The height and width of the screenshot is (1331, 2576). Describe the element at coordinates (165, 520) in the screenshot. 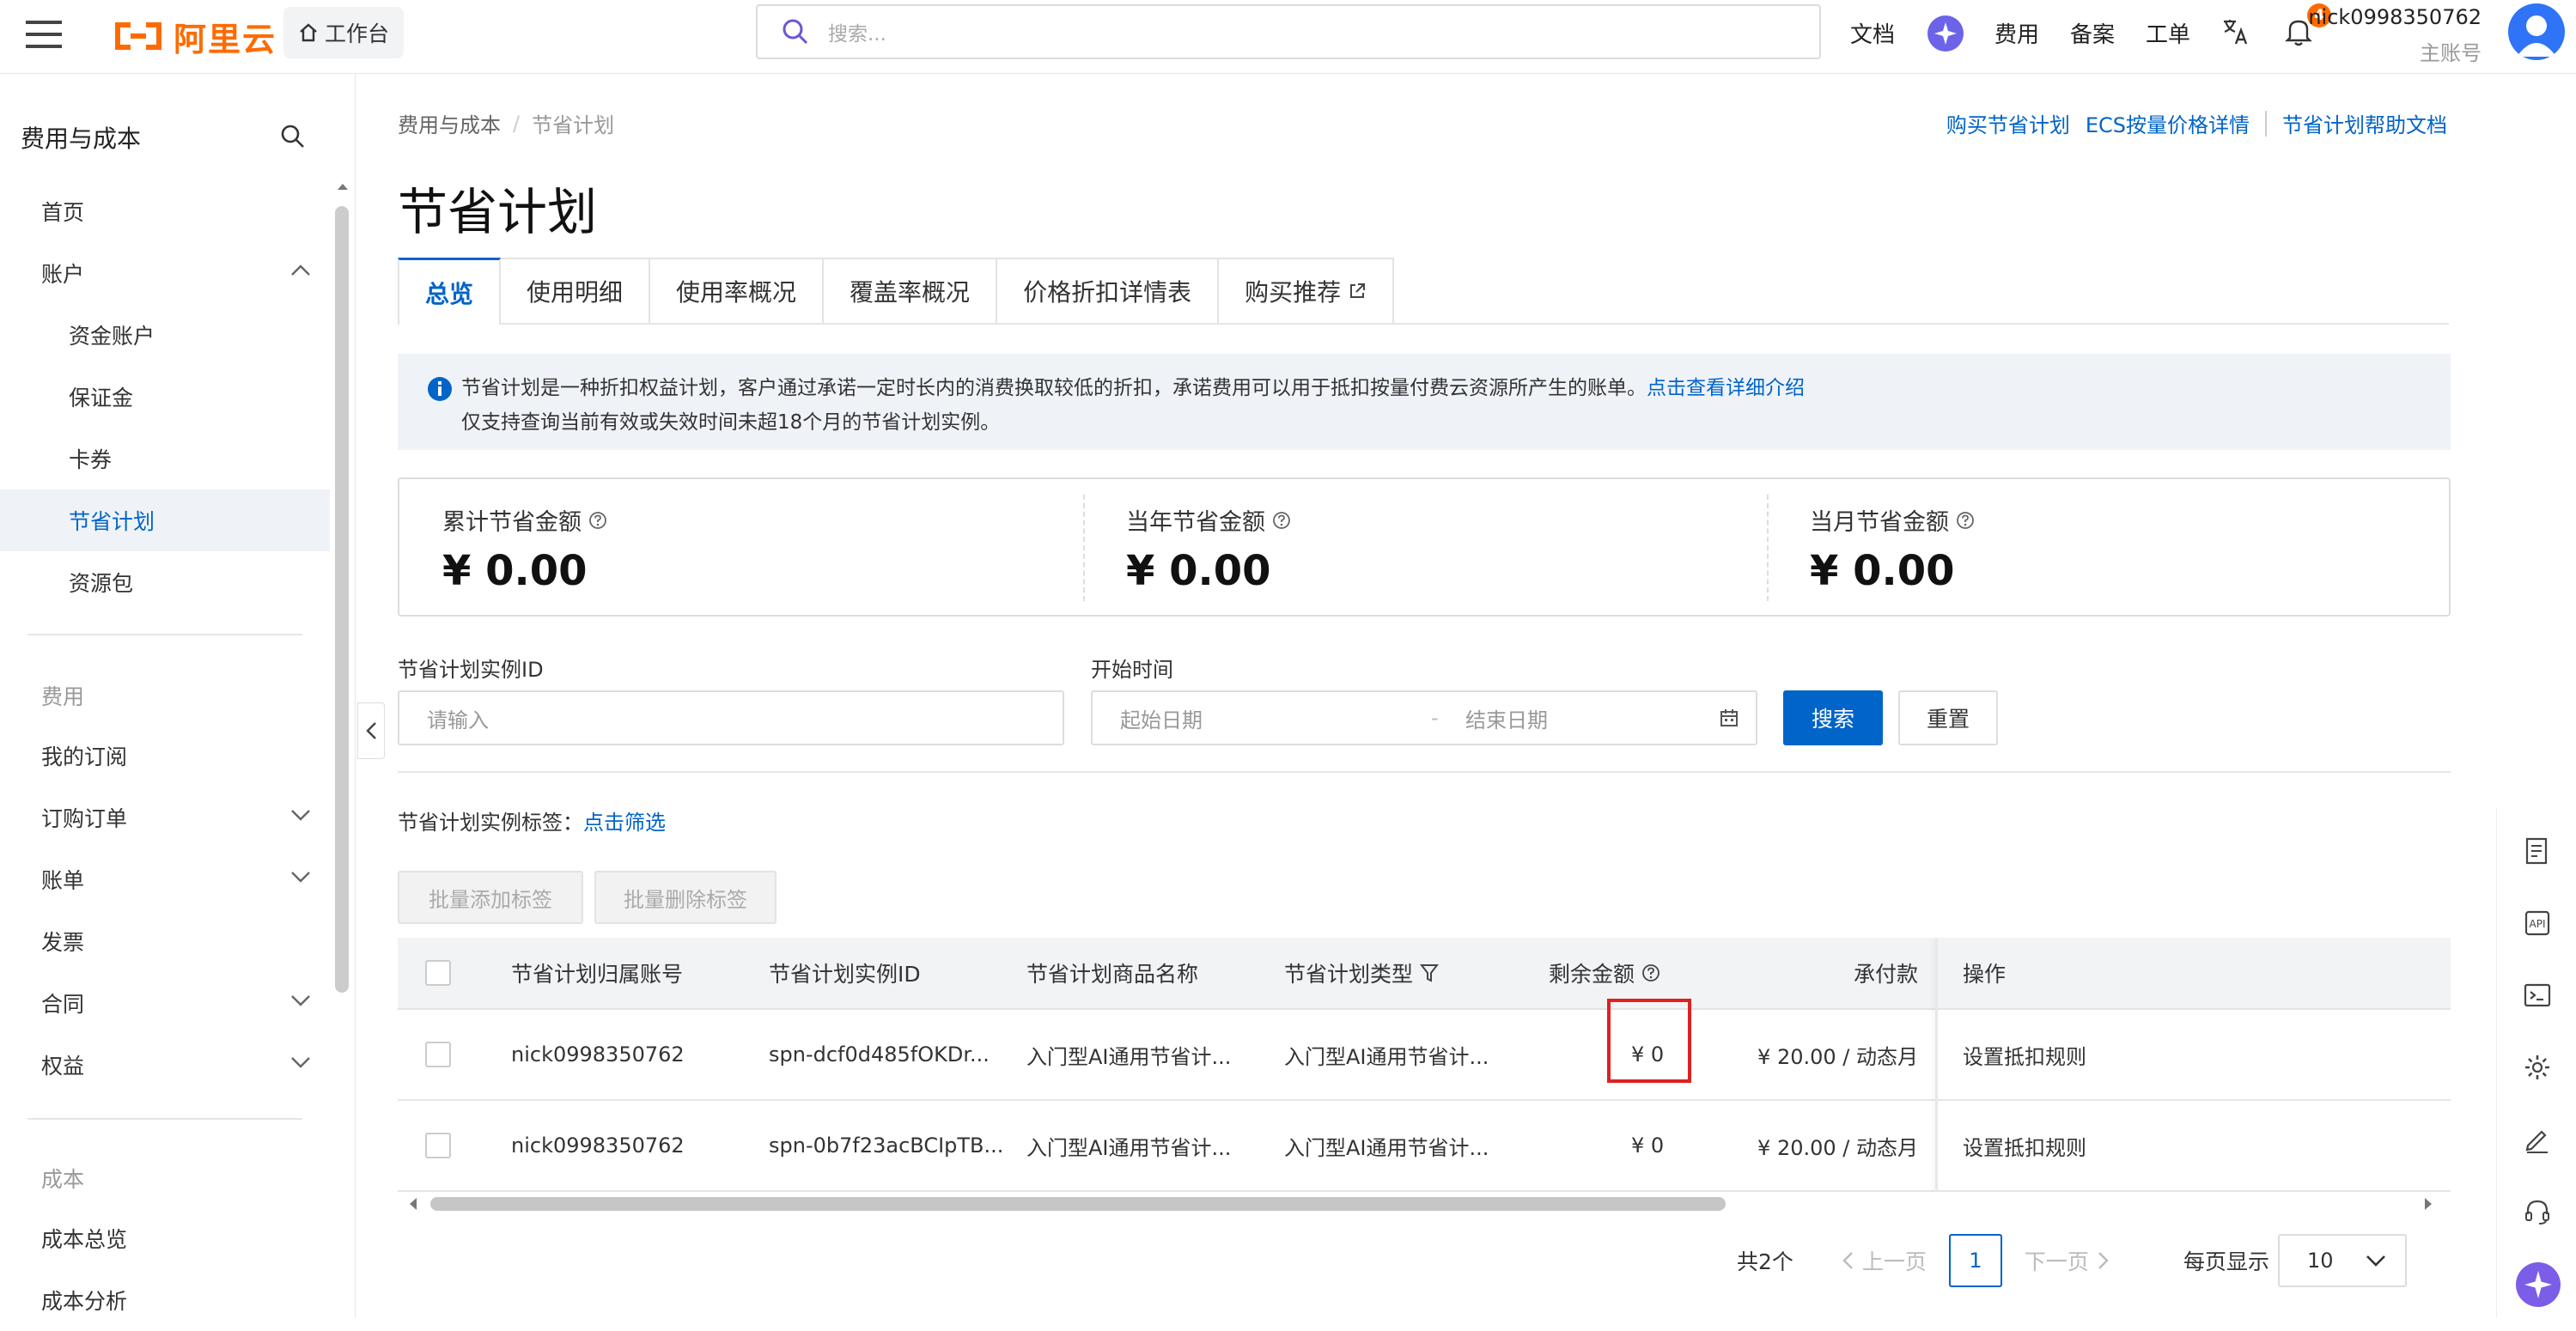

I see `sidebar-item-savings-plan: 节省计划` at that location.